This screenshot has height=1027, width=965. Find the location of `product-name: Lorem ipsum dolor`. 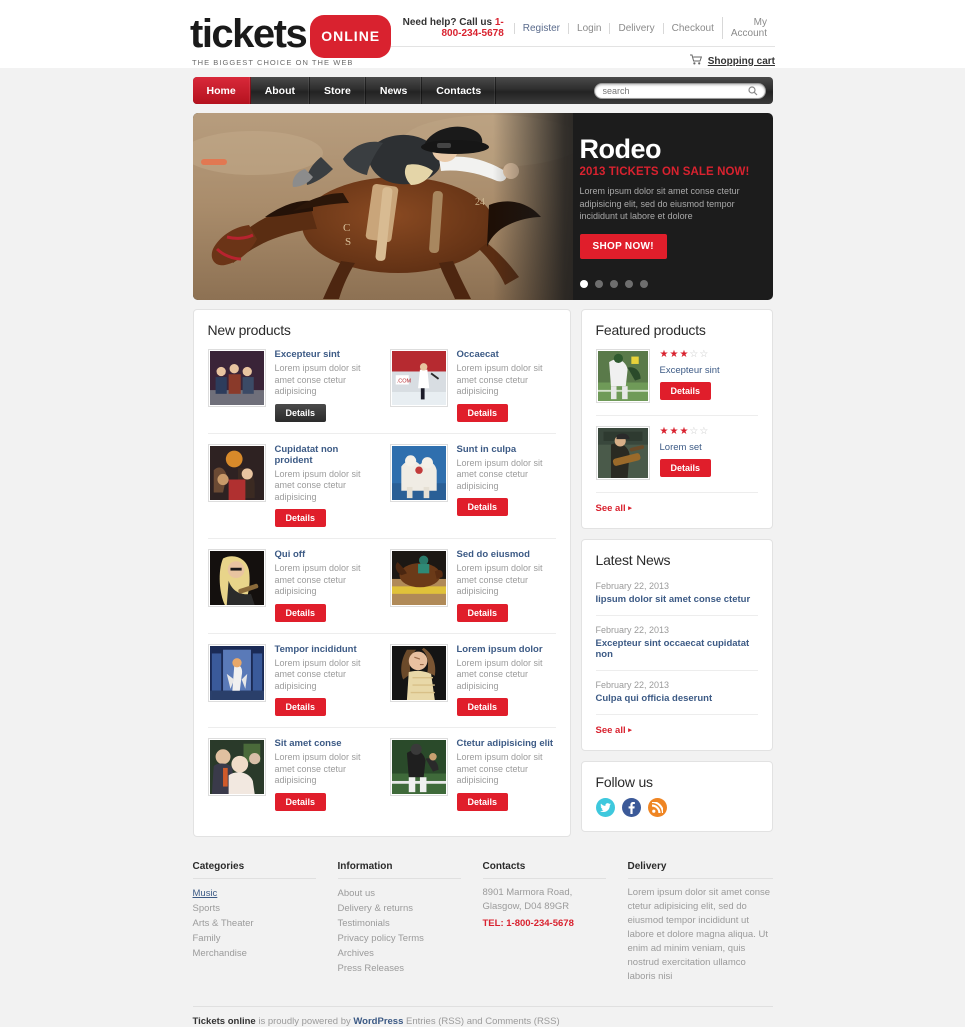

product-name: Lorem ipsum dolor is located at coordinates (506, 649).